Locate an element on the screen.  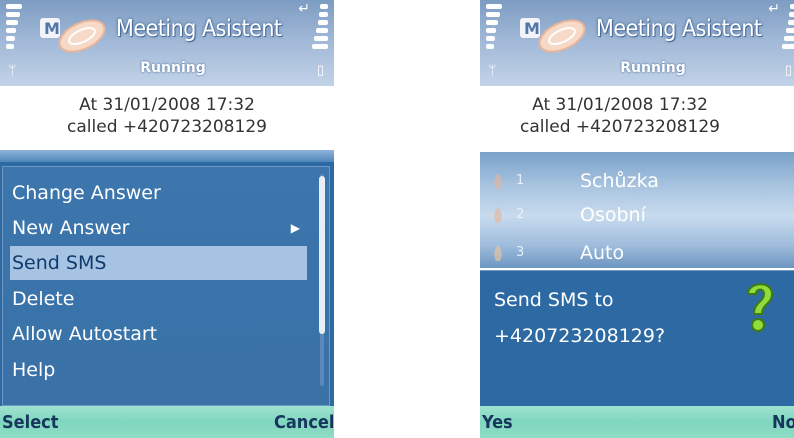
profile-item: 3 Auto is located at coordinates (637, 253).